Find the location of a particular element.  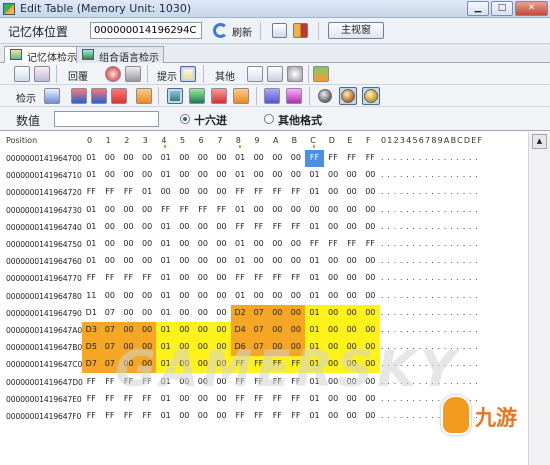

refresh-icon is located at coordinates (220, 30).